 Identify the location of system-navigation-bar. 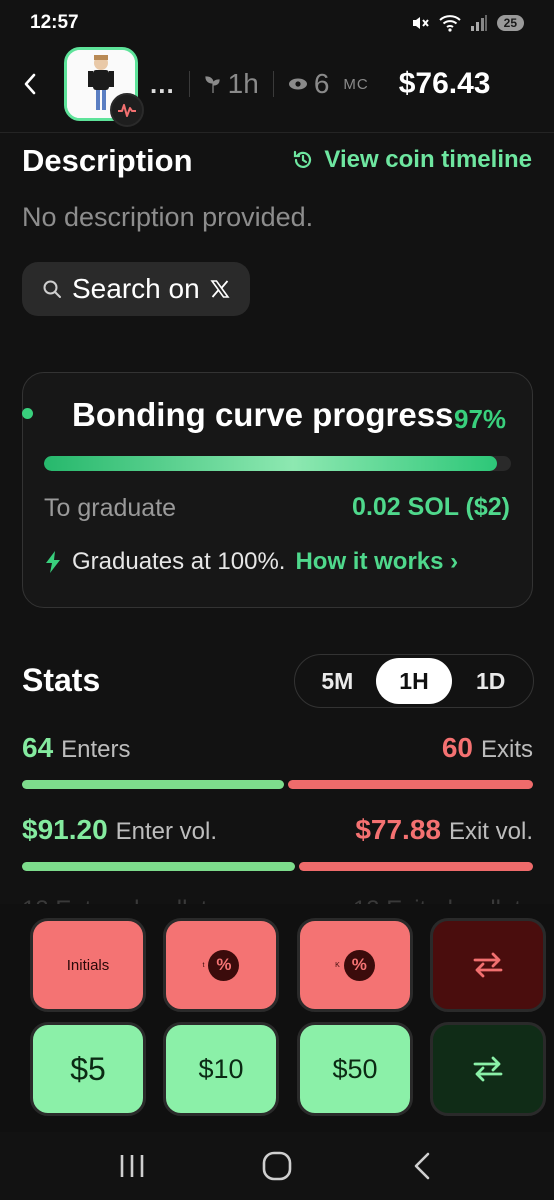
(277, 1166).